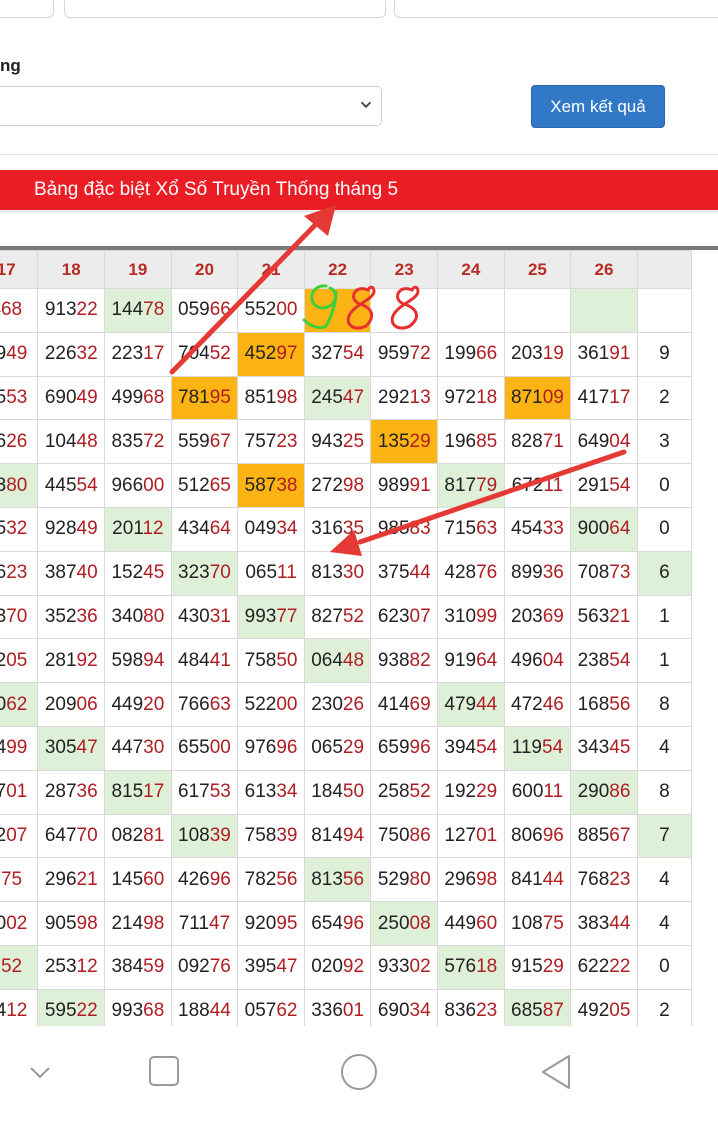 Image resolution: width=718 pixels, height=1124 pixels. What do you see at coordinates (337, 617) in the screenshot?
I see `result-cell: 82752` at bounding box center [337, 617].